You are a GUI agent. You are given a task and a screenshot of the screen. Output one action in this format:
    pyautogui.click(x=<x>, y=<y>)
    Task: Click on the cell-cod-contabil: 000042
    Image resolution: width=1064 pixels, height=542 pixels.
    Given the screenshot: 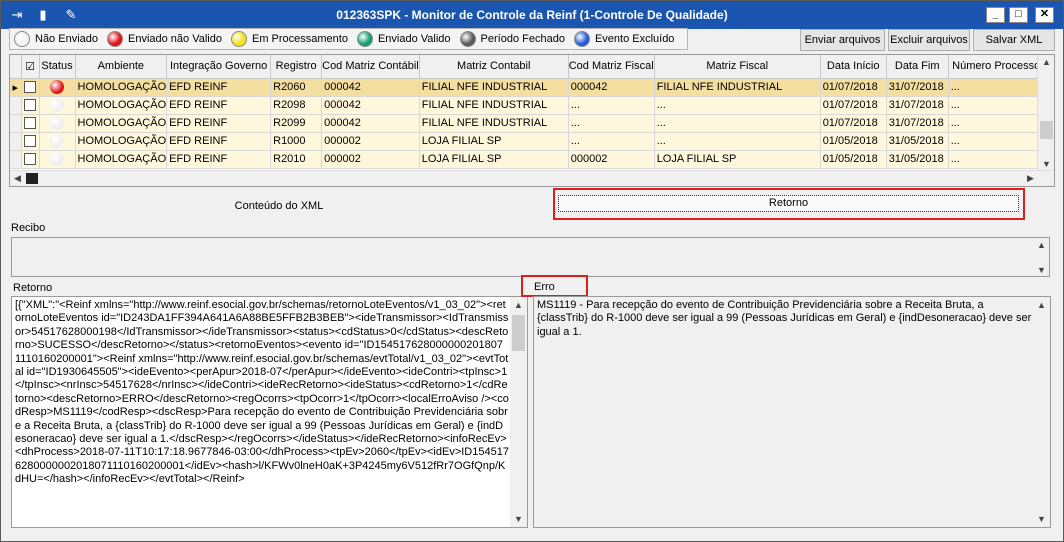 What is the action you would take?
    pyautogui.click(x=370, y=87)
    